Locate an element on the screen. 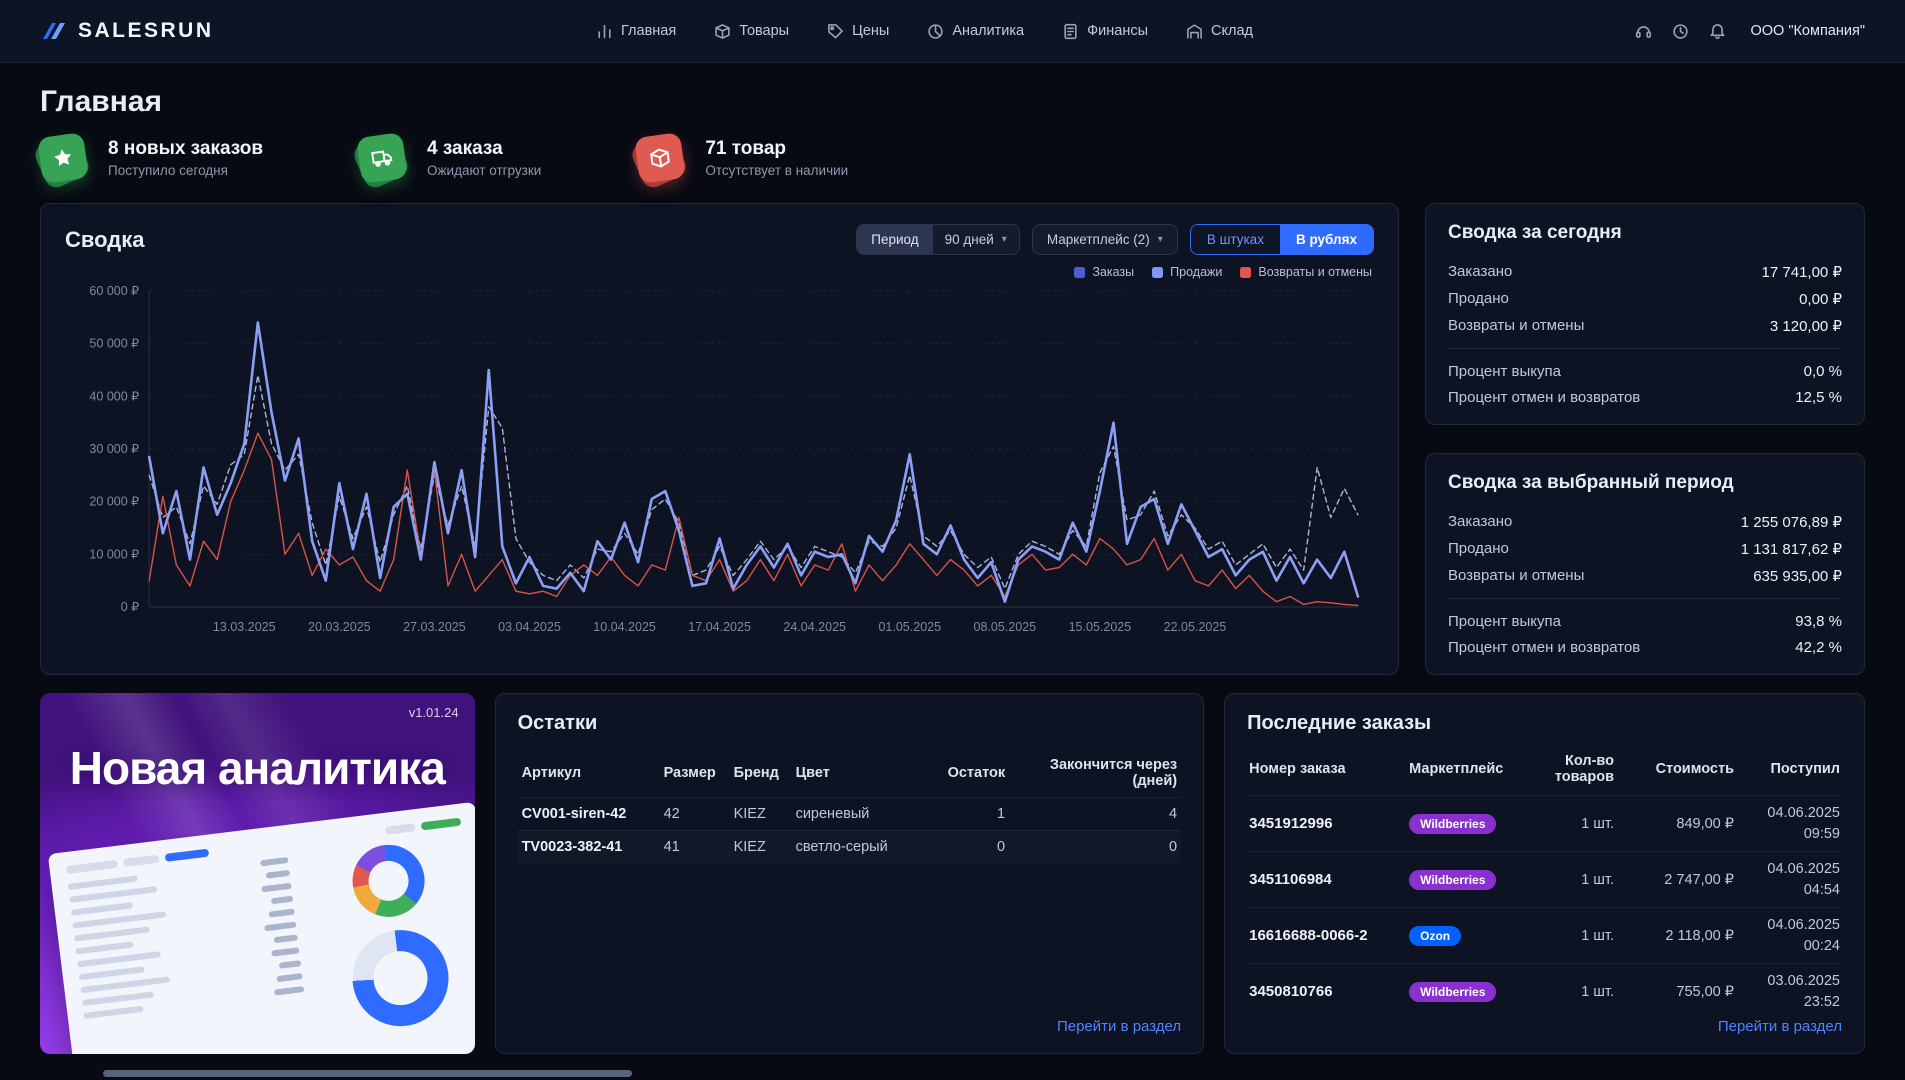 This screenshot has height=1080, width=1905. support-icon is located at coordinates (1643, 31).